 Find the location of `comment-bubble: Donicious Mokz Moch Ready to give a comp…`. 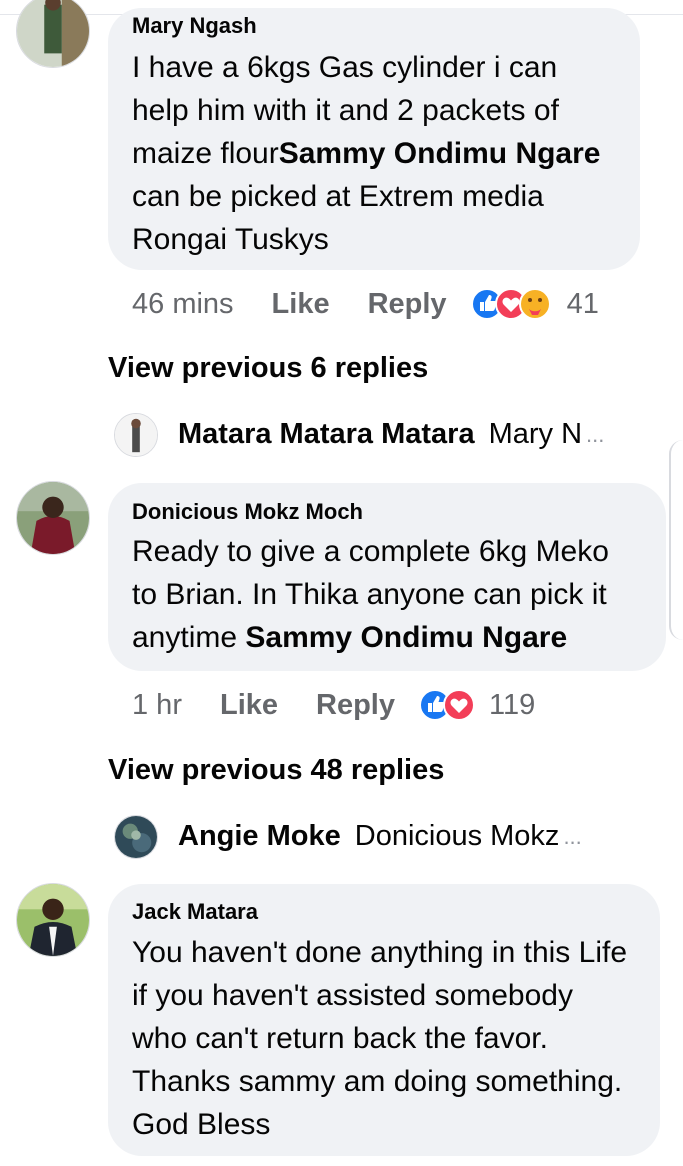

comment-bubble: Donicious Mokz Moch Ready to give a comp… is located at coordinates (387, 577).